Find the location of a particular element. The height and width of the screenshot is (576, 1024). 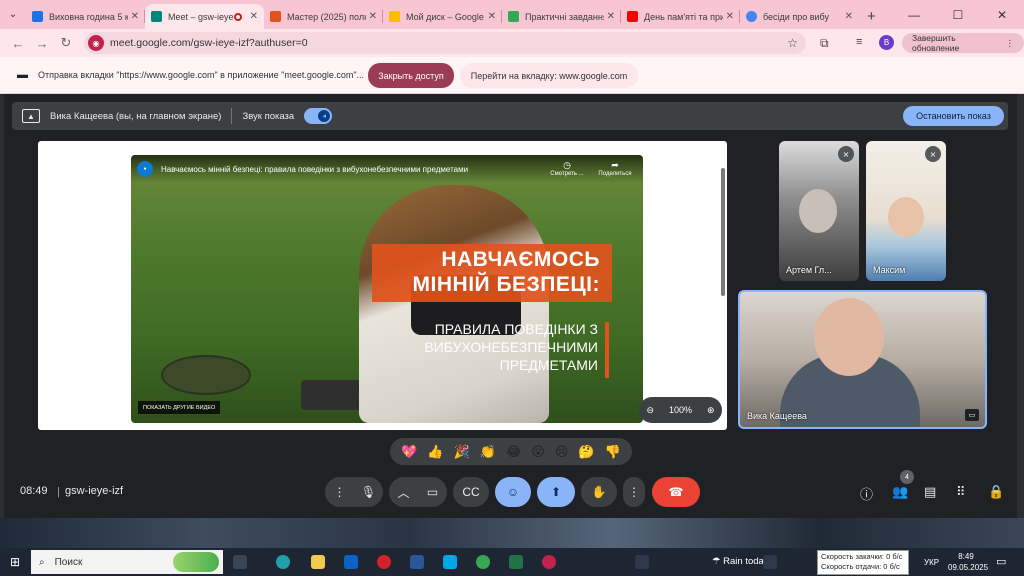

drive-favicon-icon is located at coordinates (513, 16).